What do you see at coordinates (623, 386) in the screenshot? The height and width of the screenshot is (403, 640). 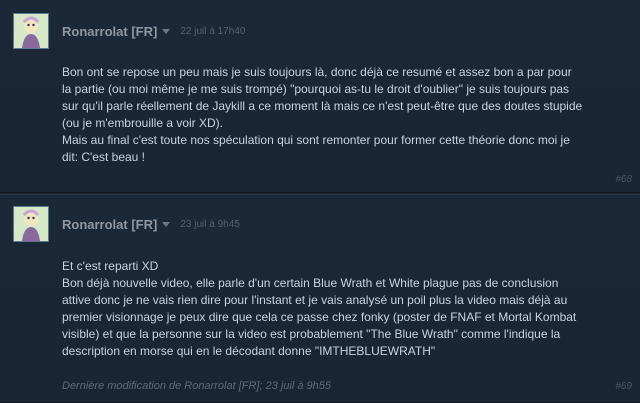 I see `post-number: #69` at bounding box center [623, 386].